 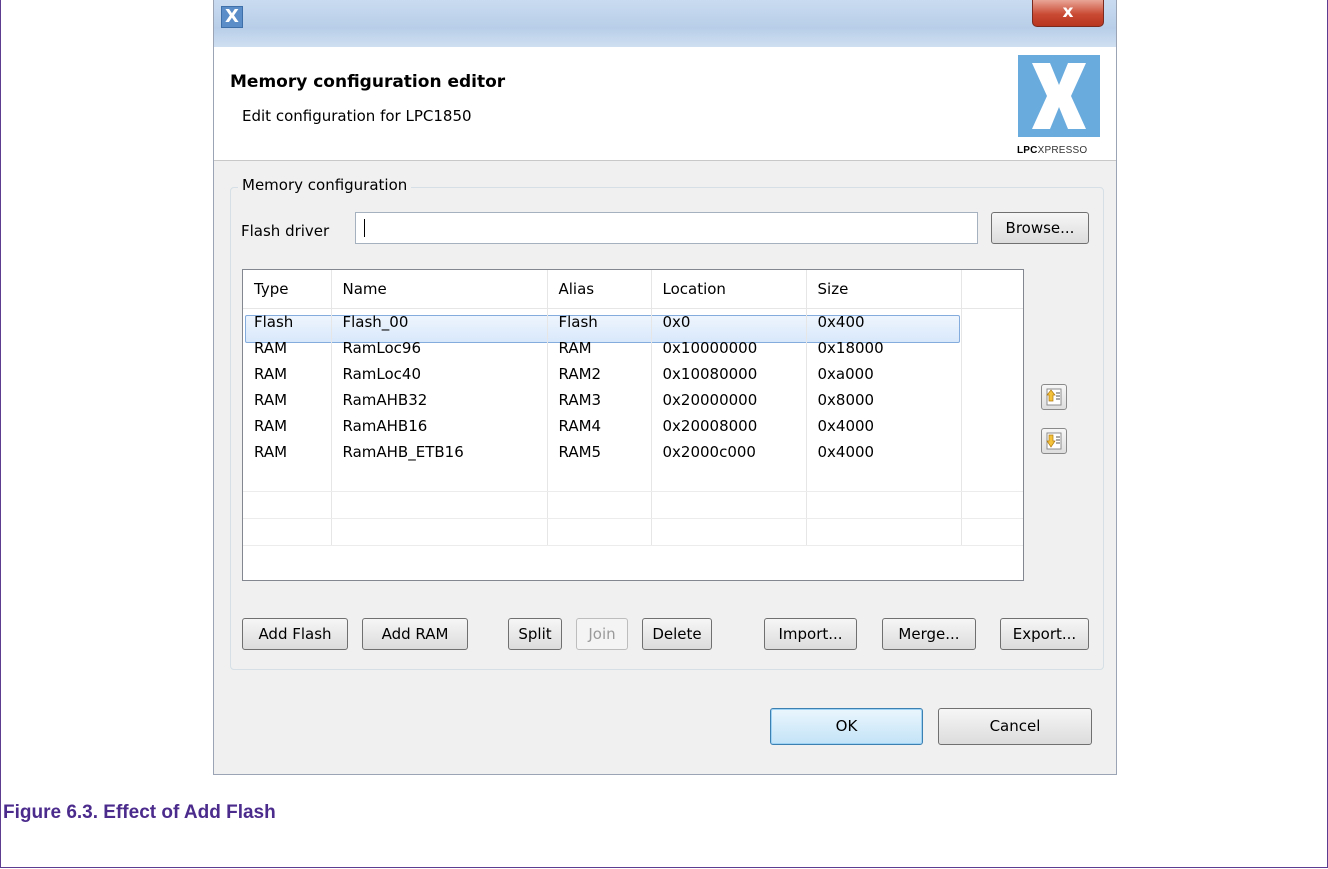 I want to click on table-header-row: Type Name Alias Location Size, so click(x=633, y=289).